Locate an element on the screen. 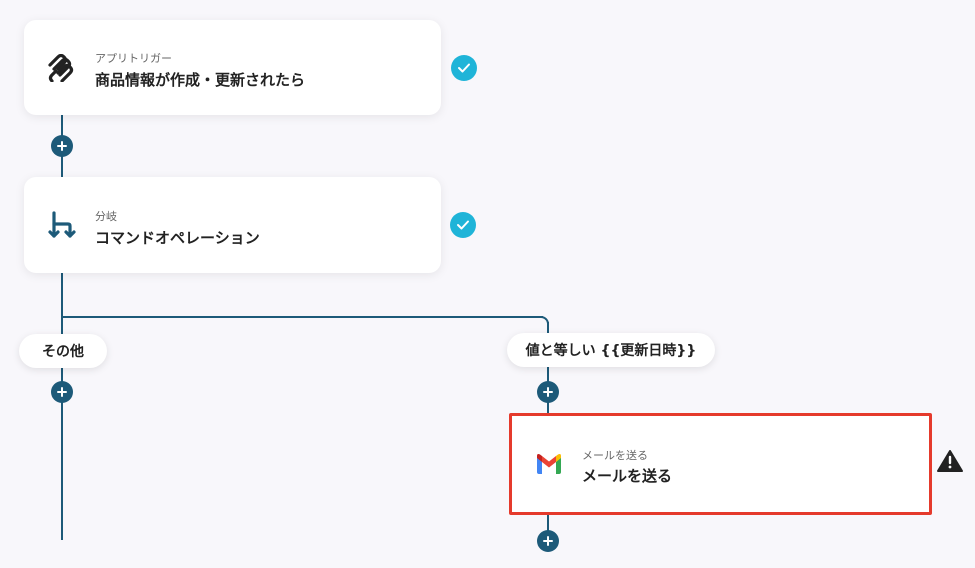  step-subtitle: アプリトリガー is located at coordinates (133, 58).